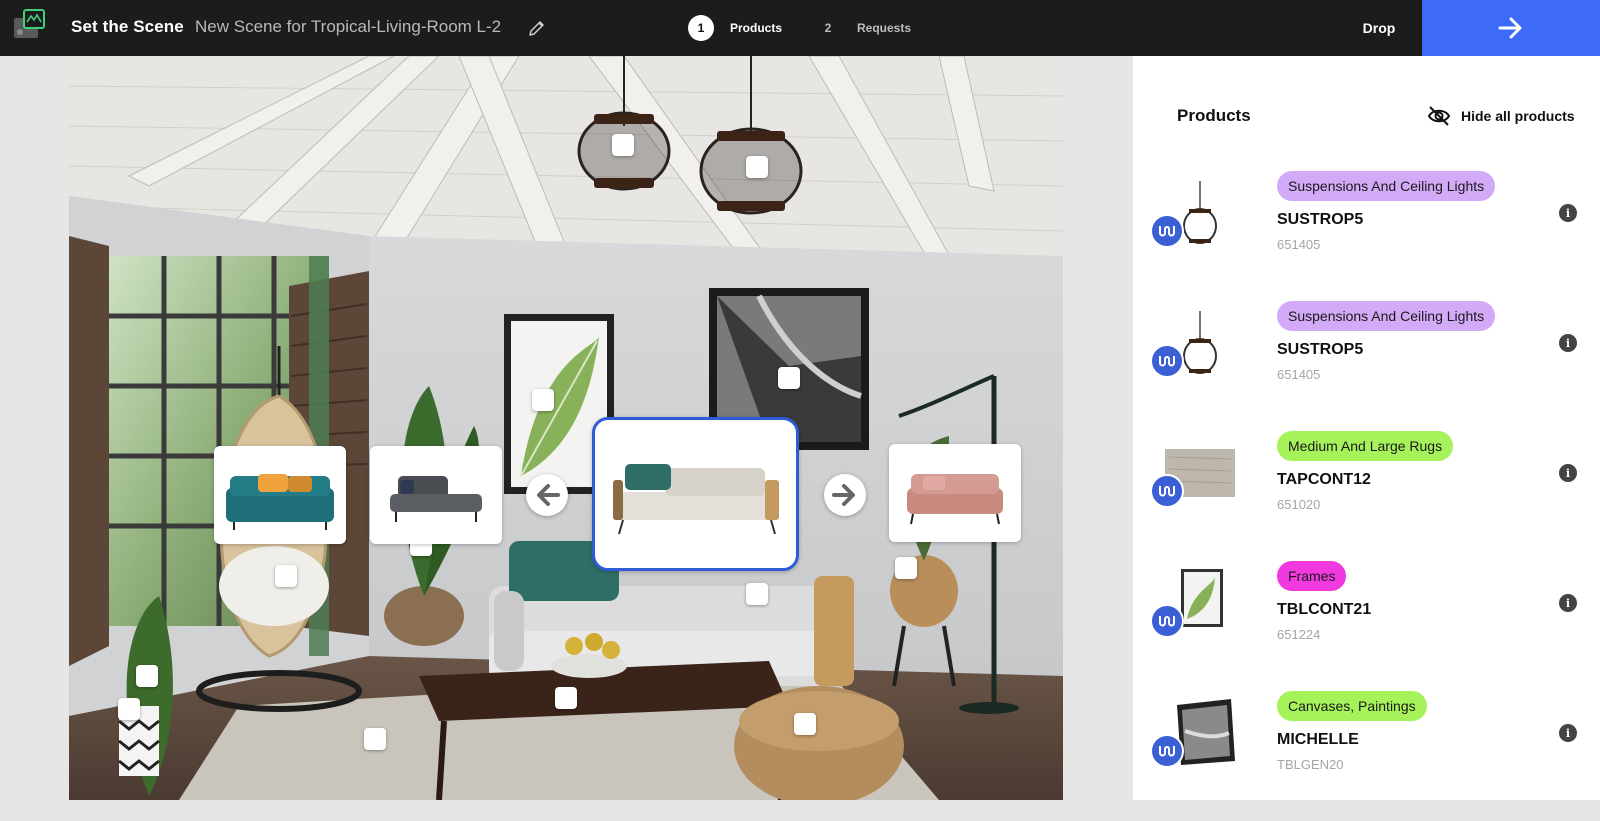 The height and width of the screenshot is (821, 1600). I want to click on step-products: 1 Products, so click(735, 28).